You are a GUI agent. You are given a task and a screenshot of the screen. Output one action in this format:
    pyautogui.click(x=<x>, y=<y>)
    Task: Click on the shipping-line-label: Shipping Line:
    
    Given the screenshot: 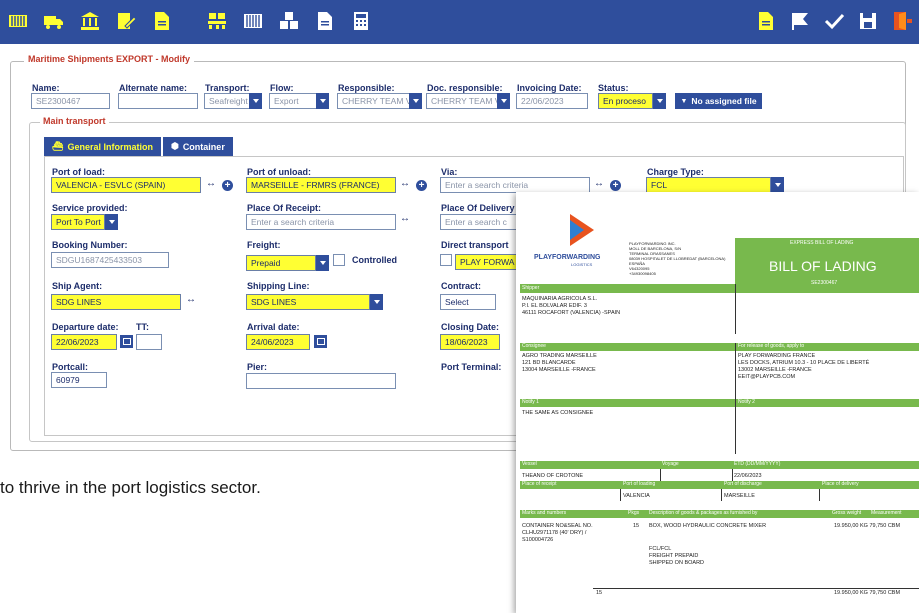 What is the action you would take?
    pyautogui.click(x=278, y=286)
    